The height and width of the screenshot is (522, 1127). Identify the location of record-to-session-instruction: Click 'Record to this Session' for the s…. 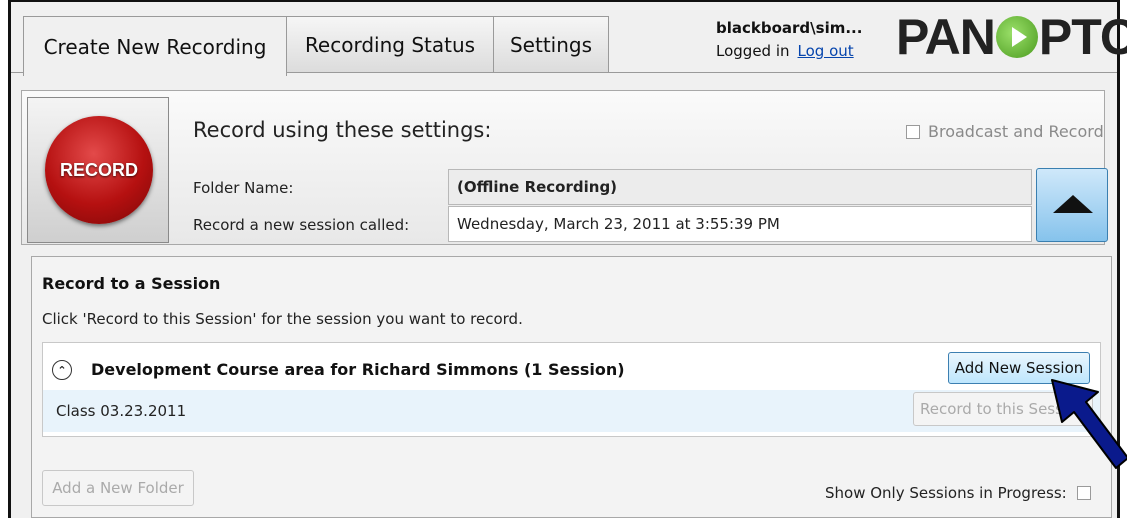
(282, 319).